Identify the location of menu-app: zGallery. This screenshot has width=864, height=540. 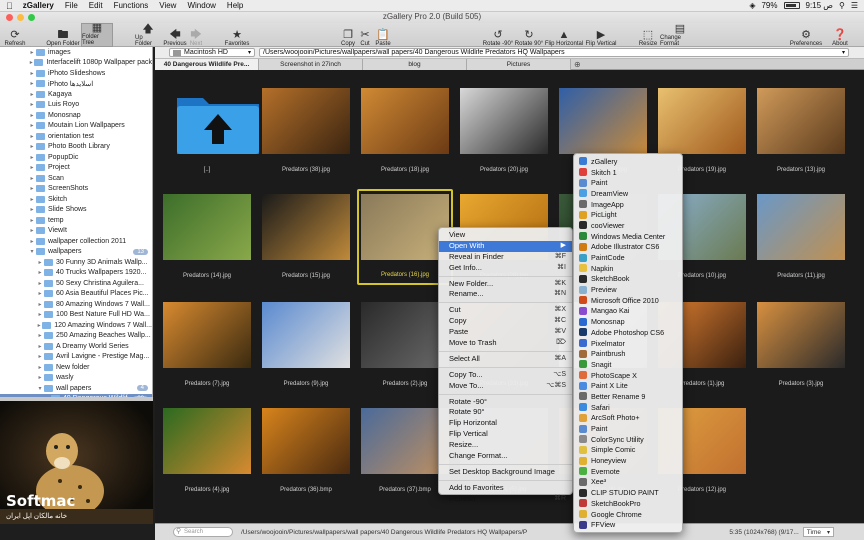
(38, 5).